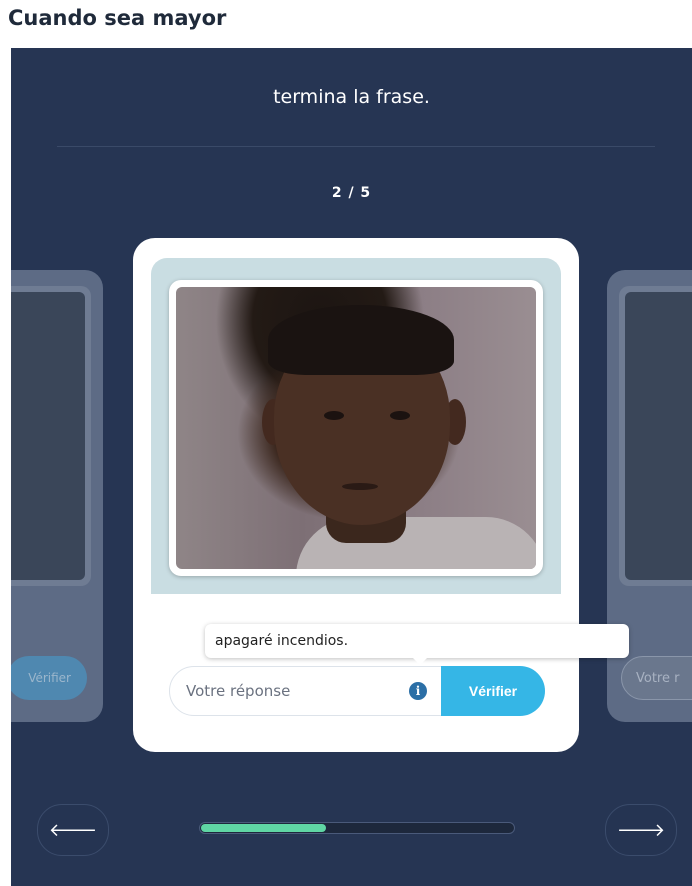 The width and height of the screenshot is (692, 886). I want to click on page-title: Cuando sea mayor, so click(117, 18).